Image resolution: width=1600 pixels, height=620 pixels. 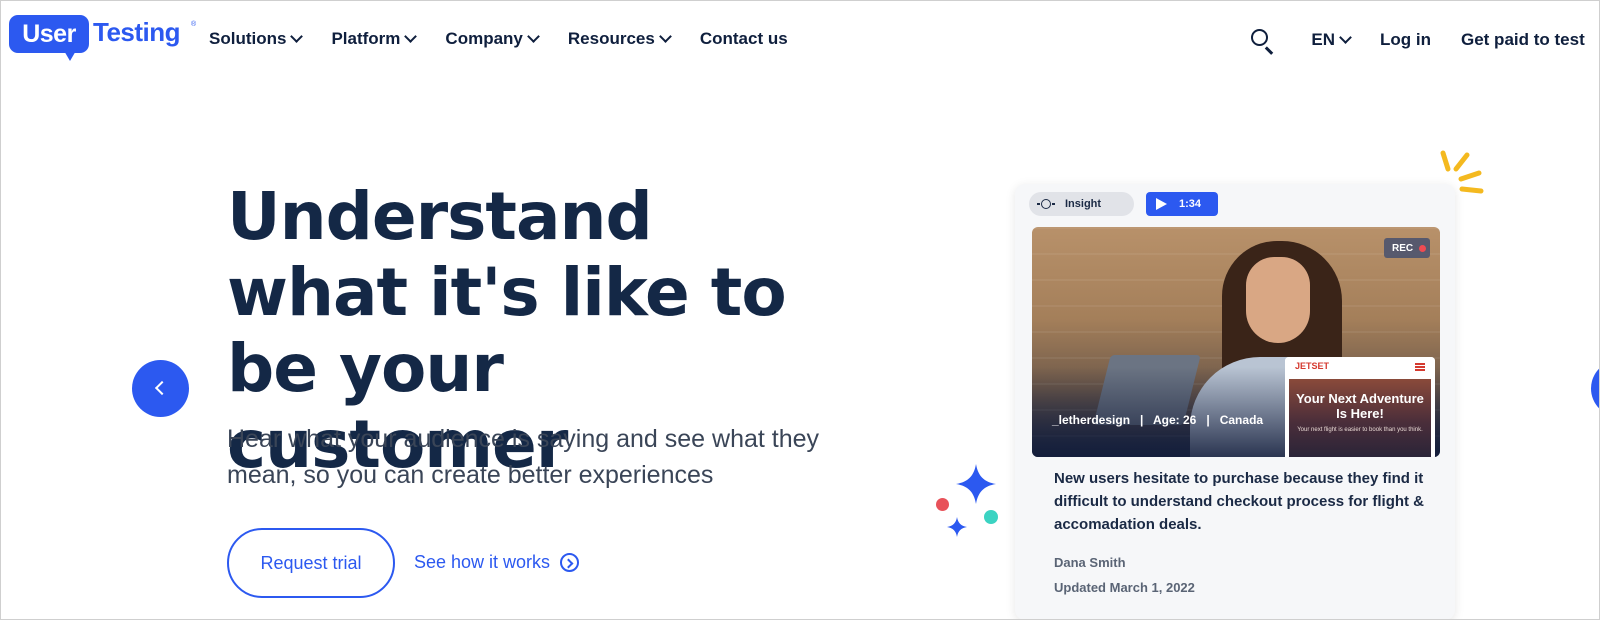 What do you see at coordinates (1262, 41) in the screenshot?
I see `search-icon` at bounding box center [1262, 41].